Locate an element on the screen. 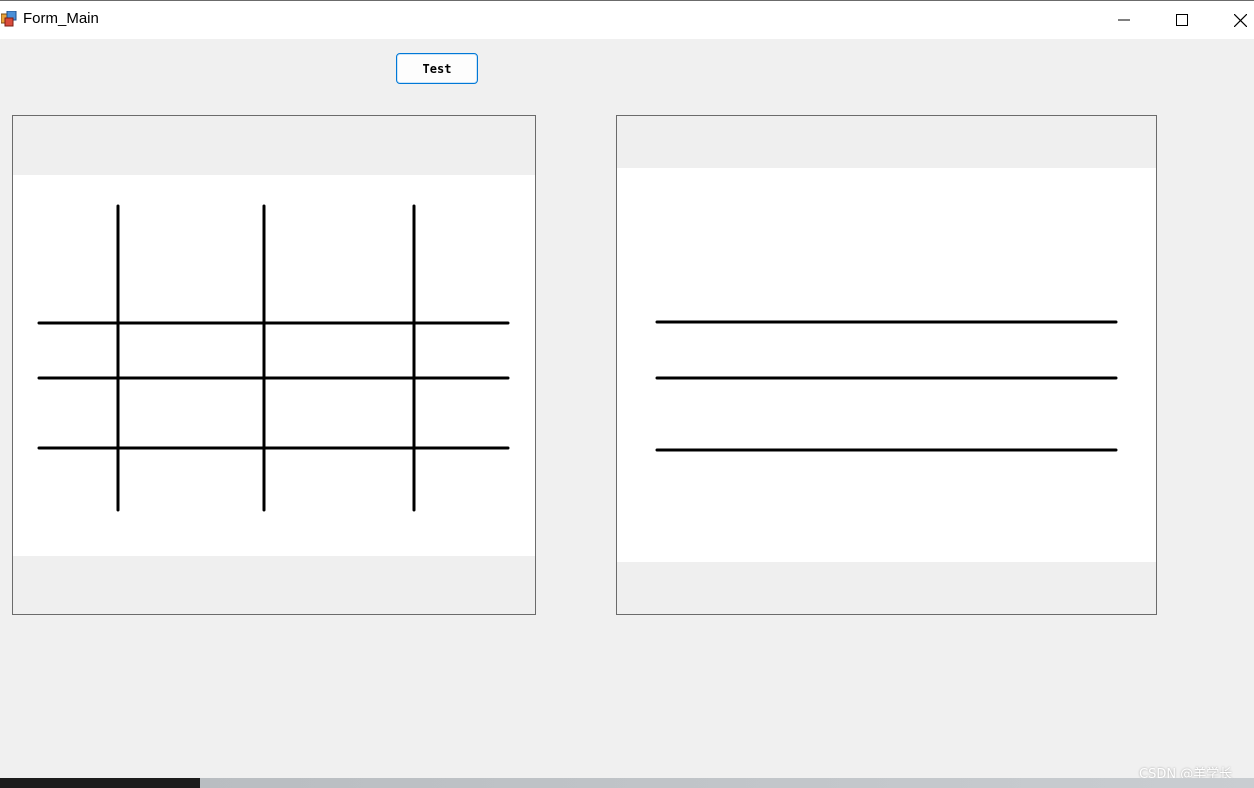 The width and height of the screenshot is (1254, 788). close-icon is located at coordinates (1240, 20).